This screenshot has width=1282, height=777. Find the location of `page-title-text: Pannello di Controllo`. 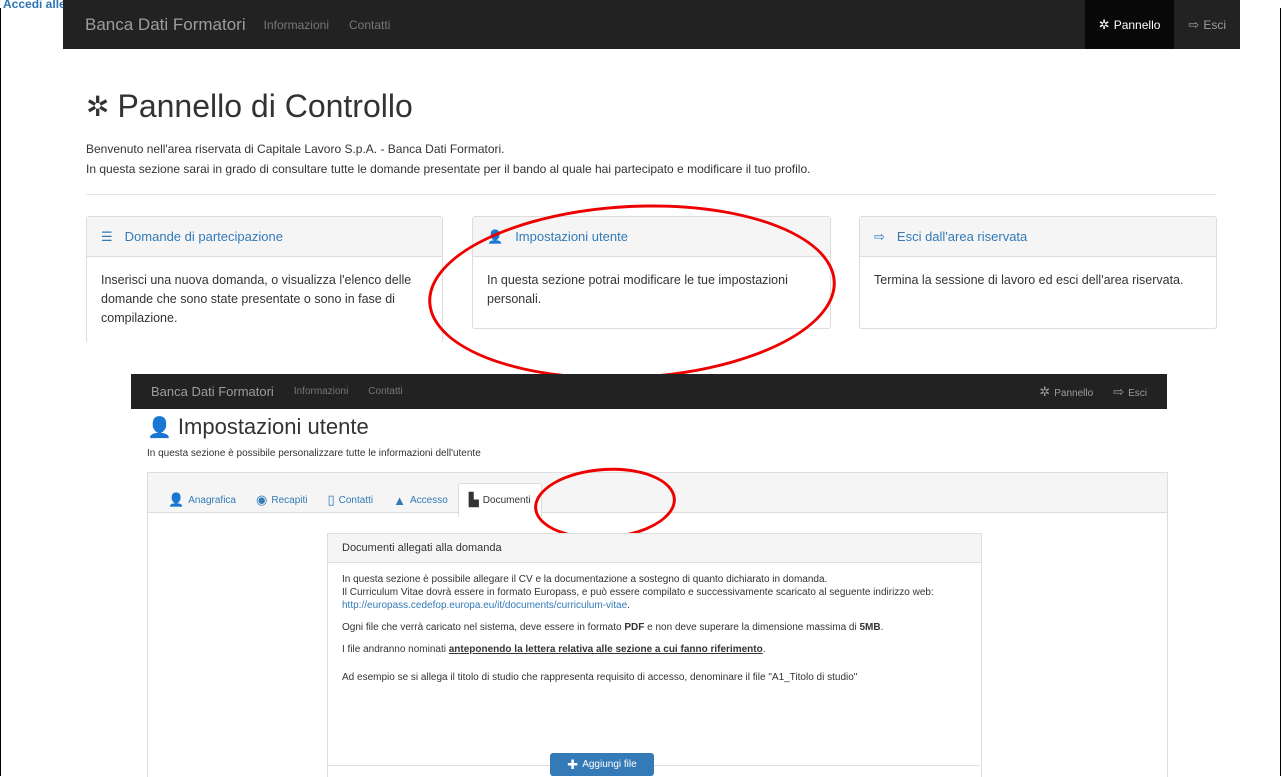

page-title-text: Pannello di Controllo is located at coordinates (265, 106).